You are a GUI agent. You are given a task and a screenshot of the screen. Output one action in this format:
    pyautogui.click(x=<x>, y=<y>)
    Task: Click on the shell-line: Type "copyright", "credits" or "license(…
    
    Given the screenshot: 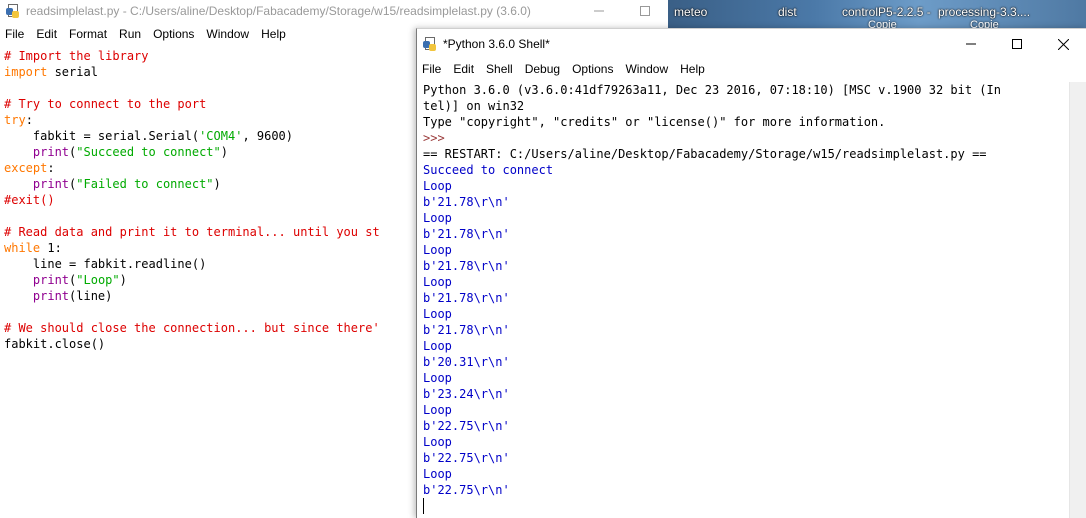 What is the action you would take?
    pyautogui.click(x=654, y=122)
    